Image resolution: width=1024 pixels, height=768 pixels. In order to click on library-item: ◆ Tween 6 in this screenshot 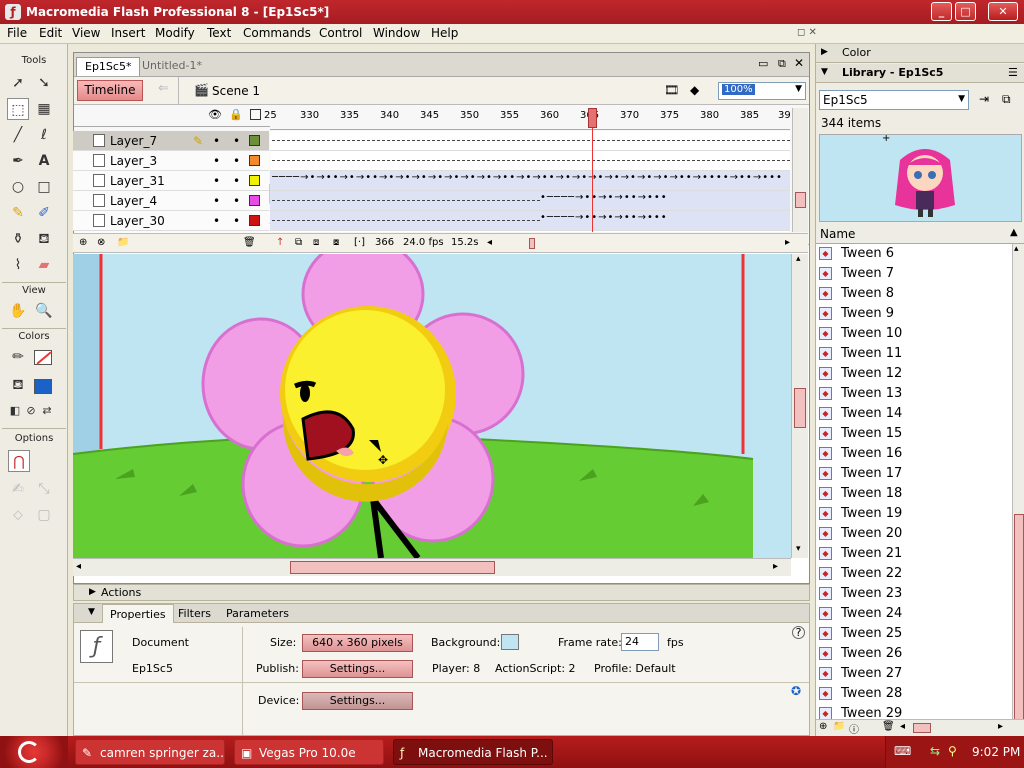, I will do `click(914, 254)`.